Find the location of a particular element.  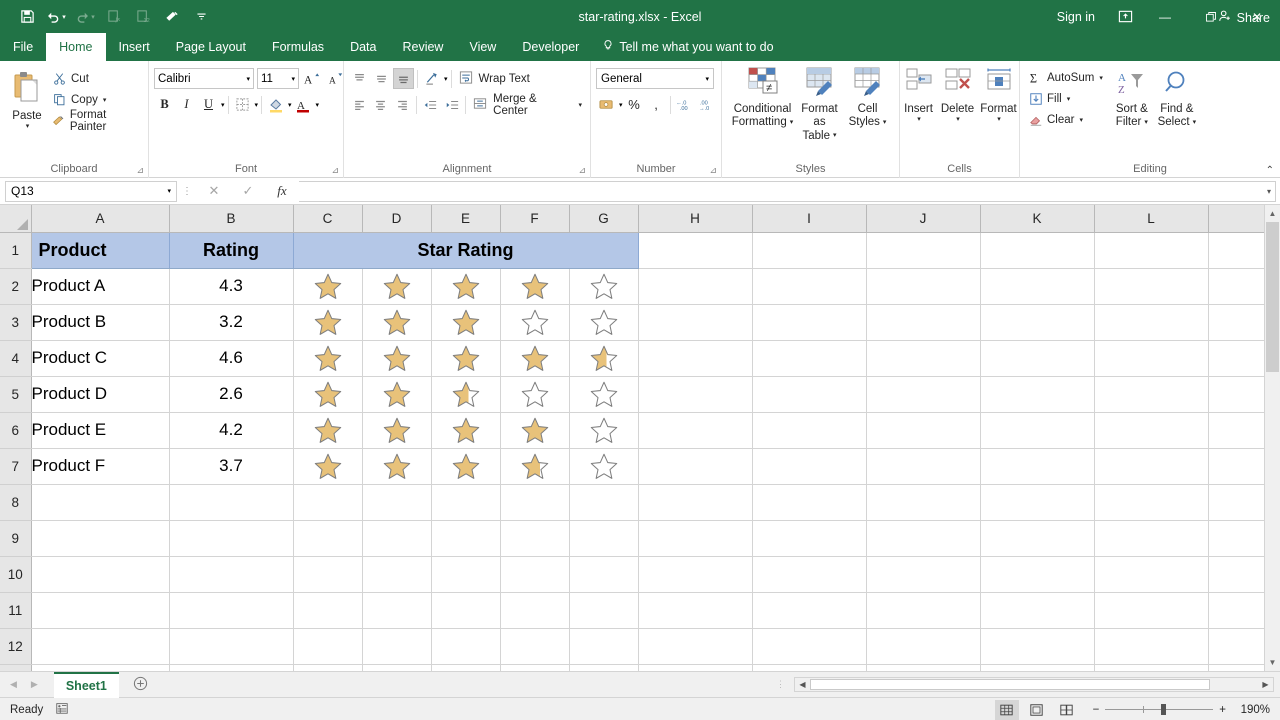

increase-font-size-button: A is located at coordinates (312, 78).